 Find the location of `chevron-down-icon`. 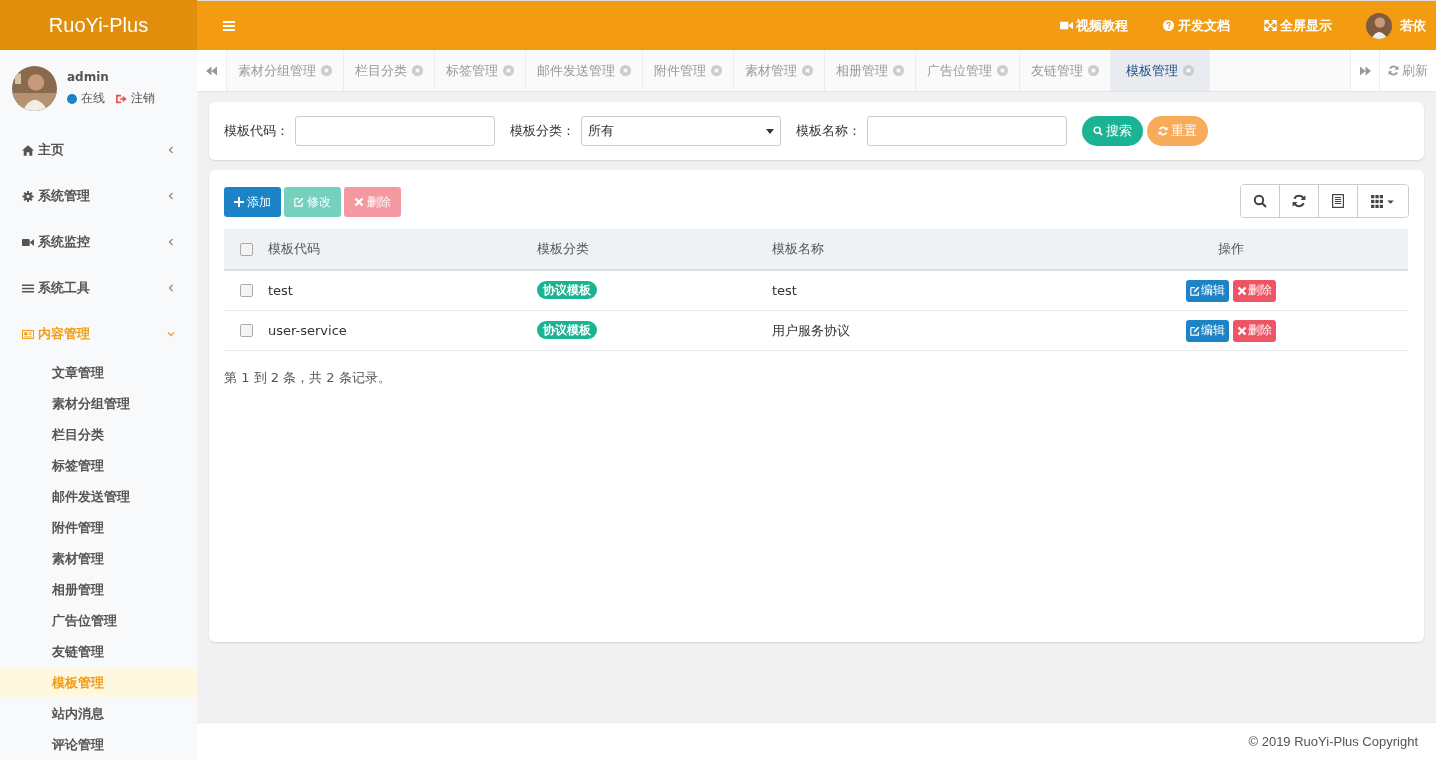

chevron-down-icon is located at coordinates (171, 334).